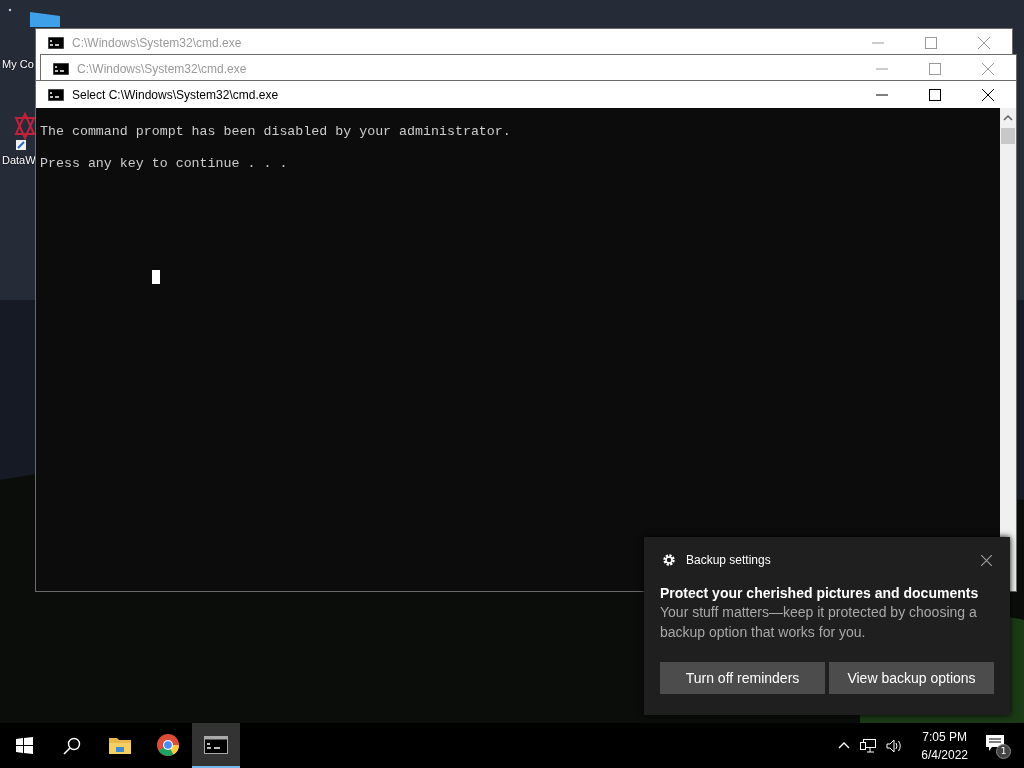 The height and width of the screenshot is (768, 1024). I want to click on scroll-up-icon, so click(1008, 118).